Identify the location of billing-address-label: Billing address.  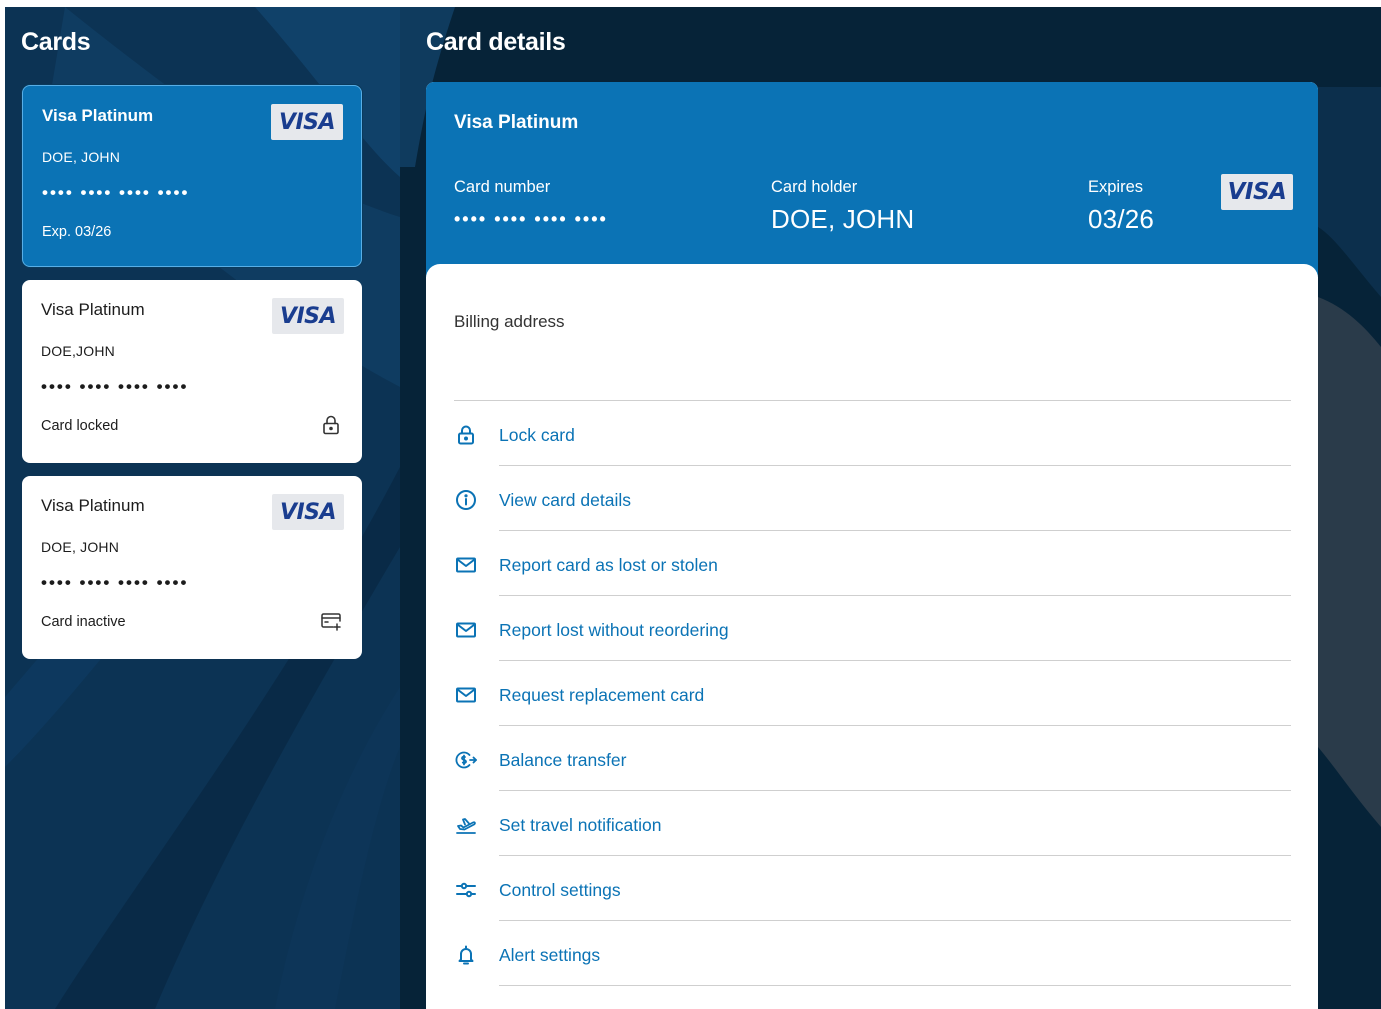
(509, 321).